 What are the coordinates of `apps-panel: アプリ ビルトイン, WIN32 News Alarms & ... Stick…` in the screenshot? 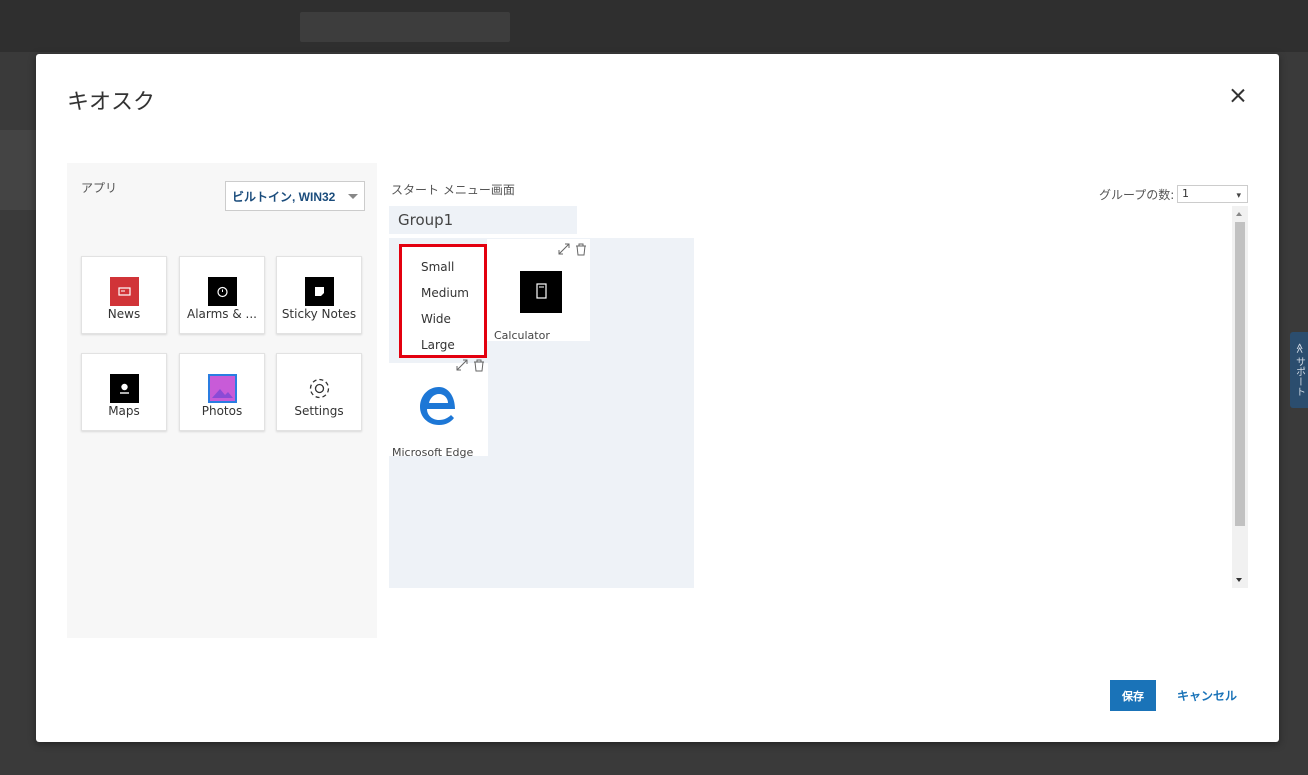 It's located at (222, 400).